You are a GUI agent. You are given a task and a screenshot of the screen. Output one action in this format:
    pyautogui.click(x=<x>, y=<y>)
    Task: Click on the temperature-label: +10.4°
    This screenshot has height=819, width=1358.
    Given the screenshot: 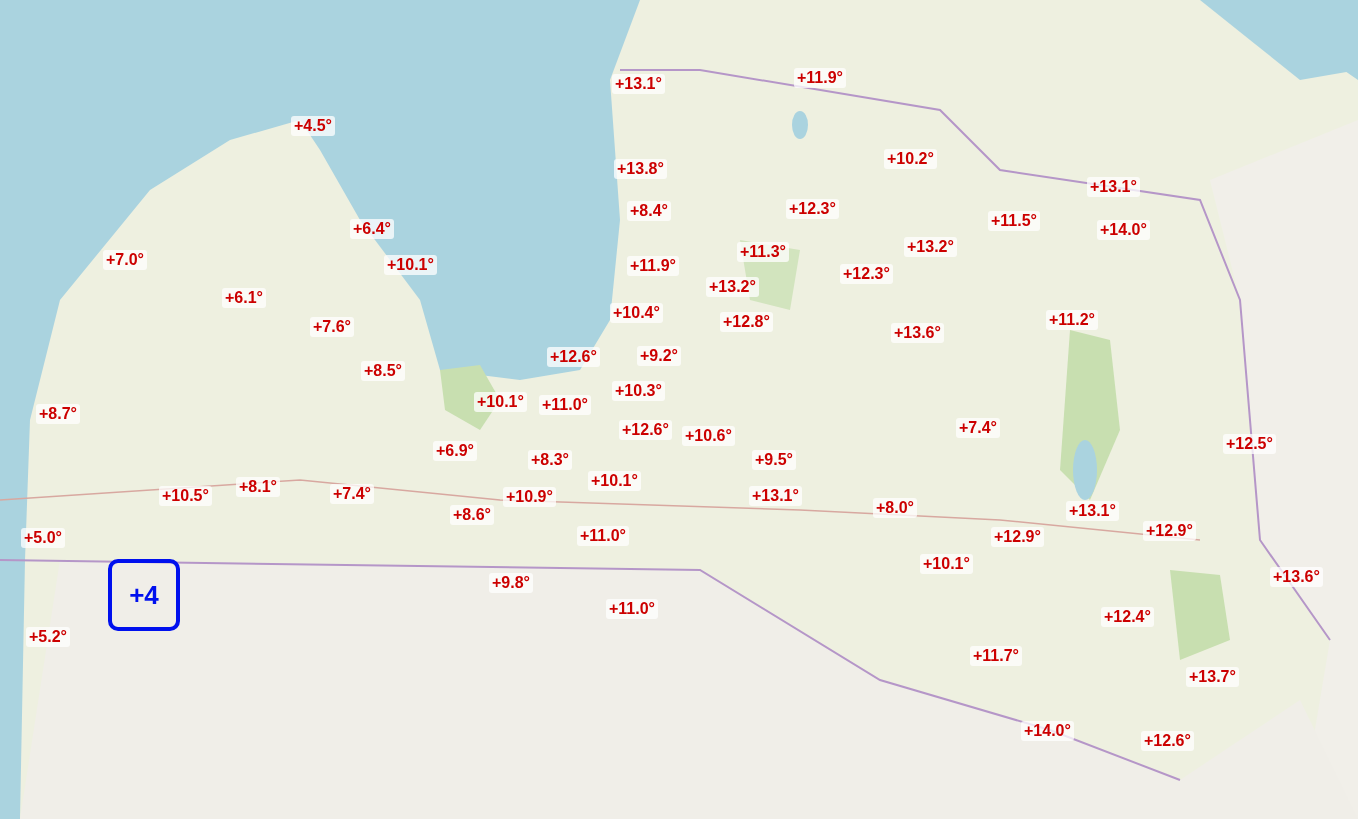 What is the action you would take?
    pyautogui.click(x=636, y=313)
    